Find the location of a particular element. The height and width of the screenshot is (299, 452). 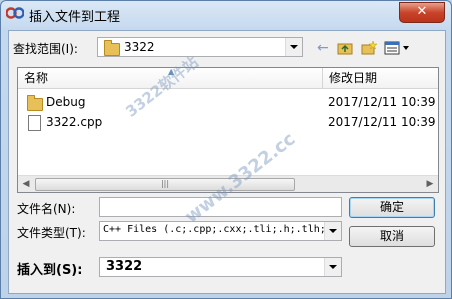

look-in-label: 查找范围(I): is located at coordinates (45, 49).